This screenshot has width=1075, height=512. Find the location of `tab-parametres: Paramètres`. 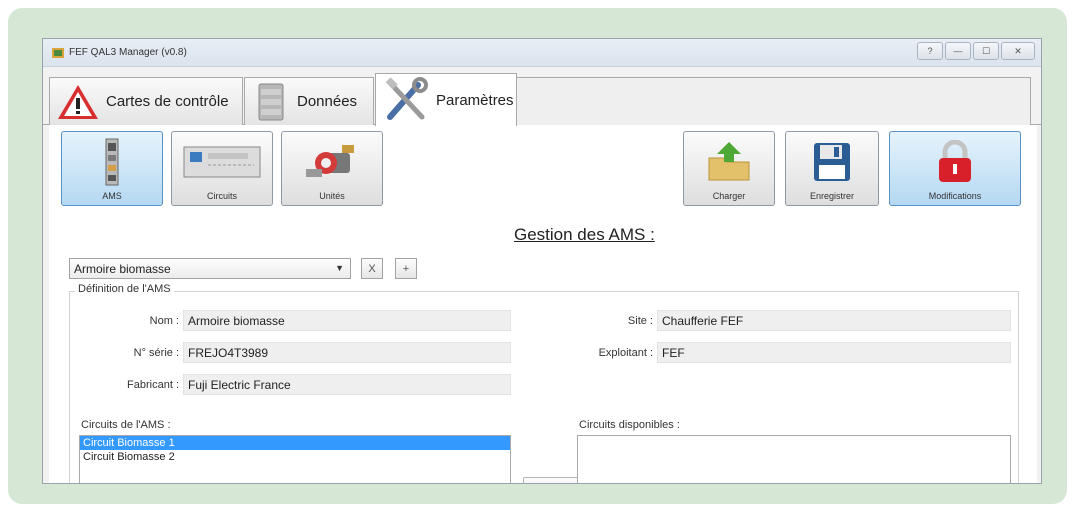

tab-parametres: Paramètres is located at coordinates (446, 99).